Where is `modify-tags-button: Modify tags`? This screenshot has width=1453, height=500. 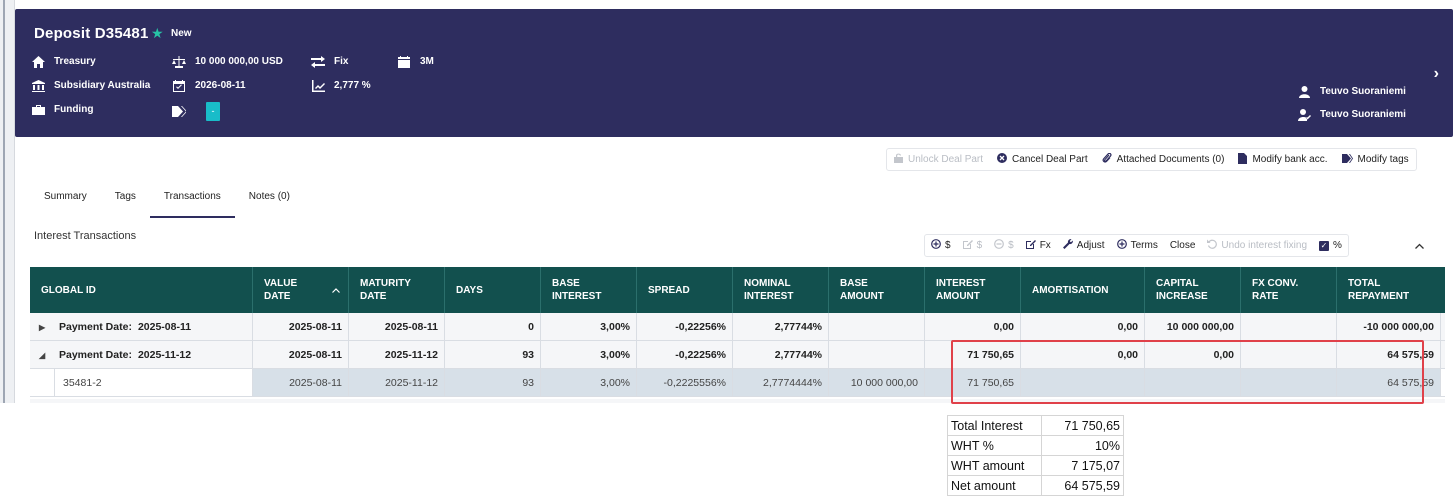
modify-tags-button: Modify tags is located at coordinates (1375, 159).